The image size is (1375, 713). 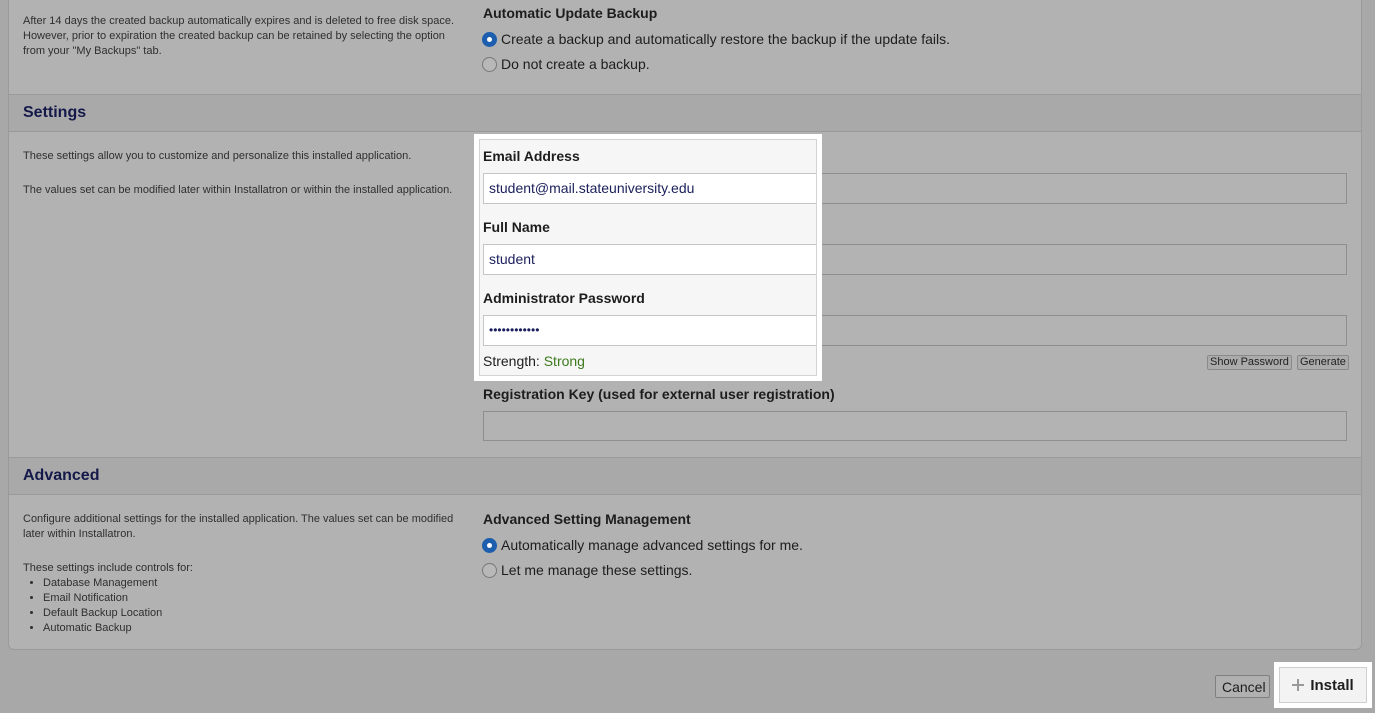 I want to click on advanced-setting-label: Advanced Setting Management, so click(x=587, y=519).